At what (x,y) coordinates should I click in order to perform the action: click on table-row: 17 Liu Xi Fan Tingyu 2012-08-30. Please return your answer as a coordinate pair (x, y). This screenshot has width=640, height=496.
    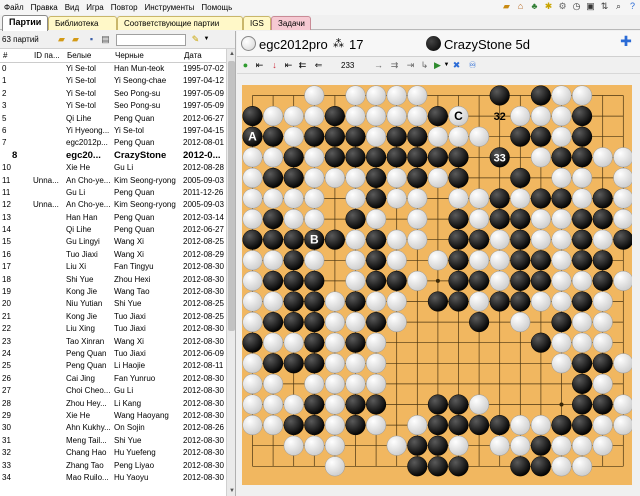
    Looking at the image, I should click on (113, 267).